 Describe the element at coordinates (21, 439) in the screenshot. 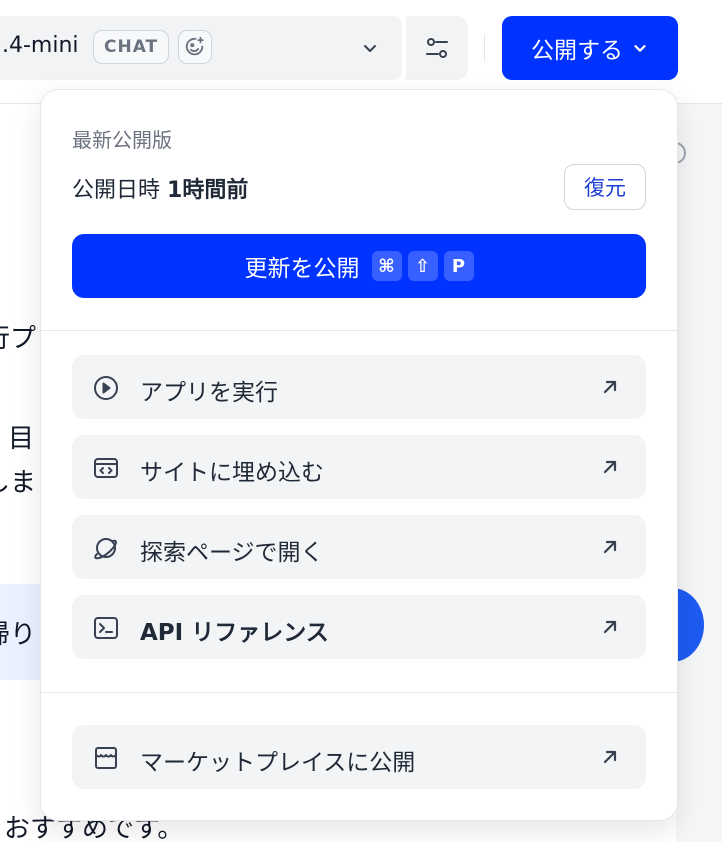

I see `background-text: 目` at that location.